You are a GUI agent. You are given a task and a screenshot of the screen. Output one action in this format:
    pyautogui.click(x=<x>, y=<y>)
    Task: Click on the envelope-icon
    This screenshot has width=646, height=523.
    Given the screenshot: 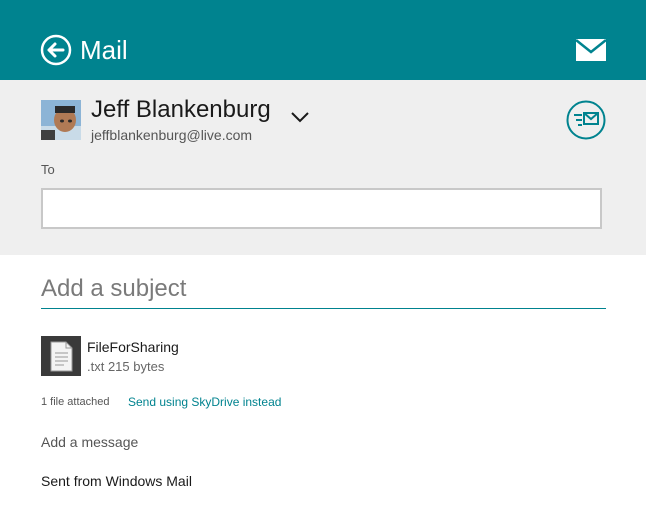 What is the action you would take?
    pyautogui.click(x=591, y=50)
    